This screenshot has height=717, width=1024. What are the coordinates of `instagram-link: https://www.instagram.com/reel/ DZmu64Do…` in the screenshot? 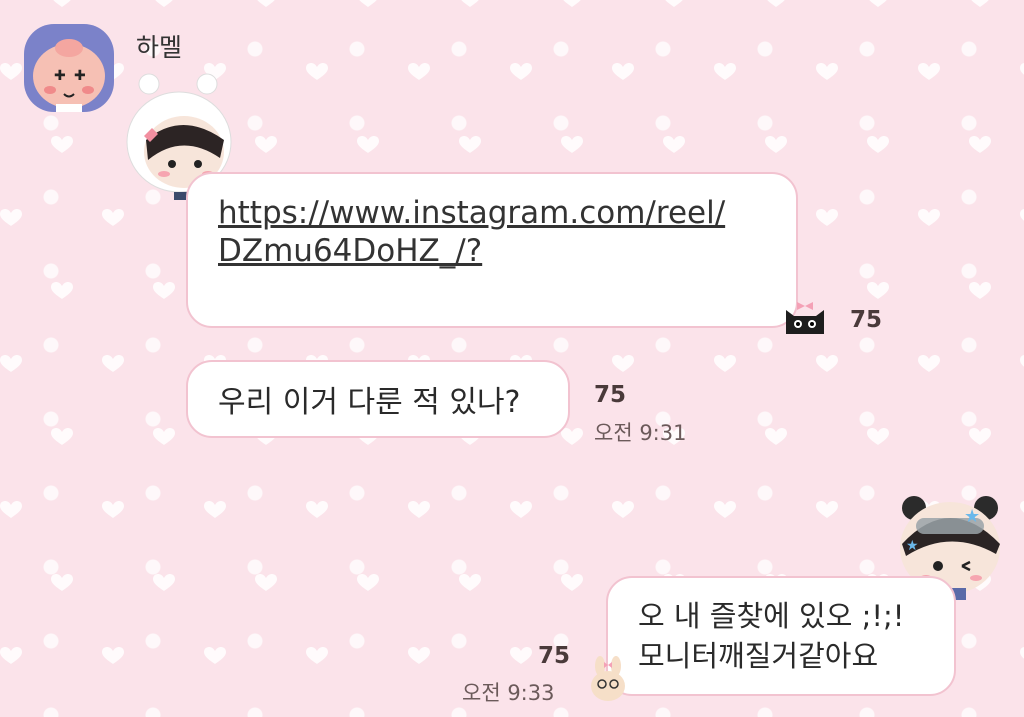 It's located at (492, 232).